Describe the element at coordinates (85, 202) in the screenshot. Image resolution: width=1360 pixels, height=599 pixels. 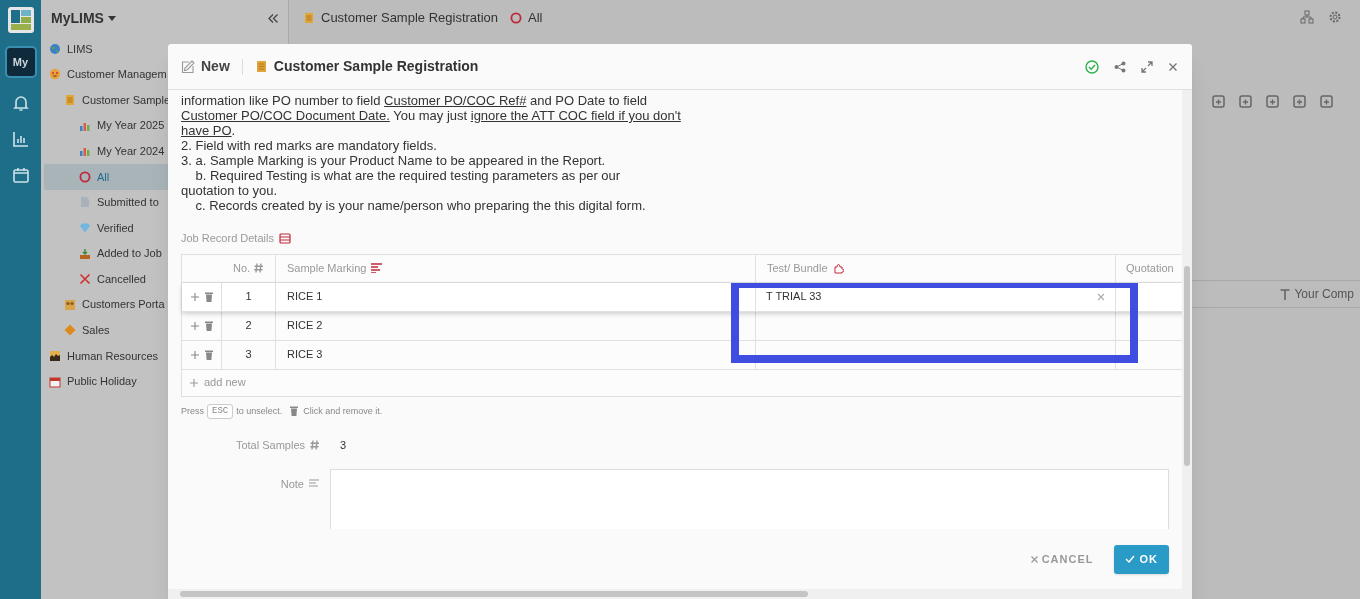
I see `document-icon` at that location.